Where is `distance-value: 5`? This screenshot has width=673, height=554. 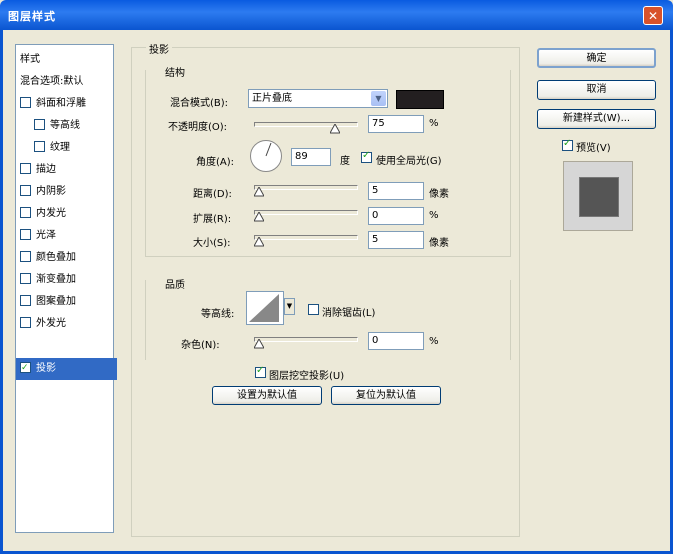
distance-value: 5 is located at coordinates (375, 190).